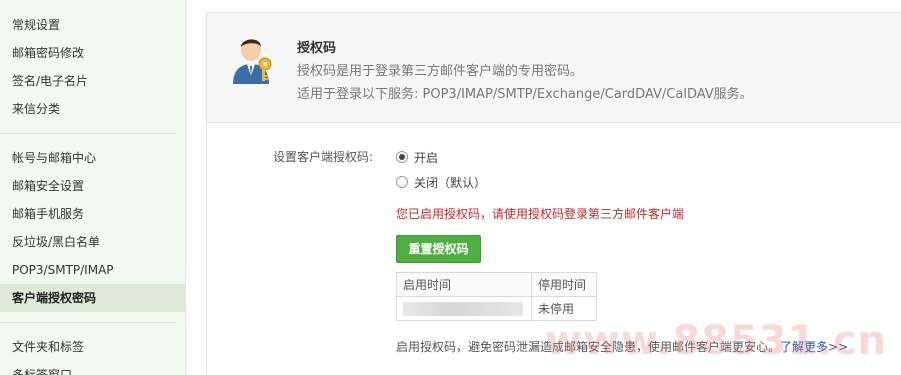  I want to click on sidebar-item-security: 邮箱安全设置, so click(93, 186).